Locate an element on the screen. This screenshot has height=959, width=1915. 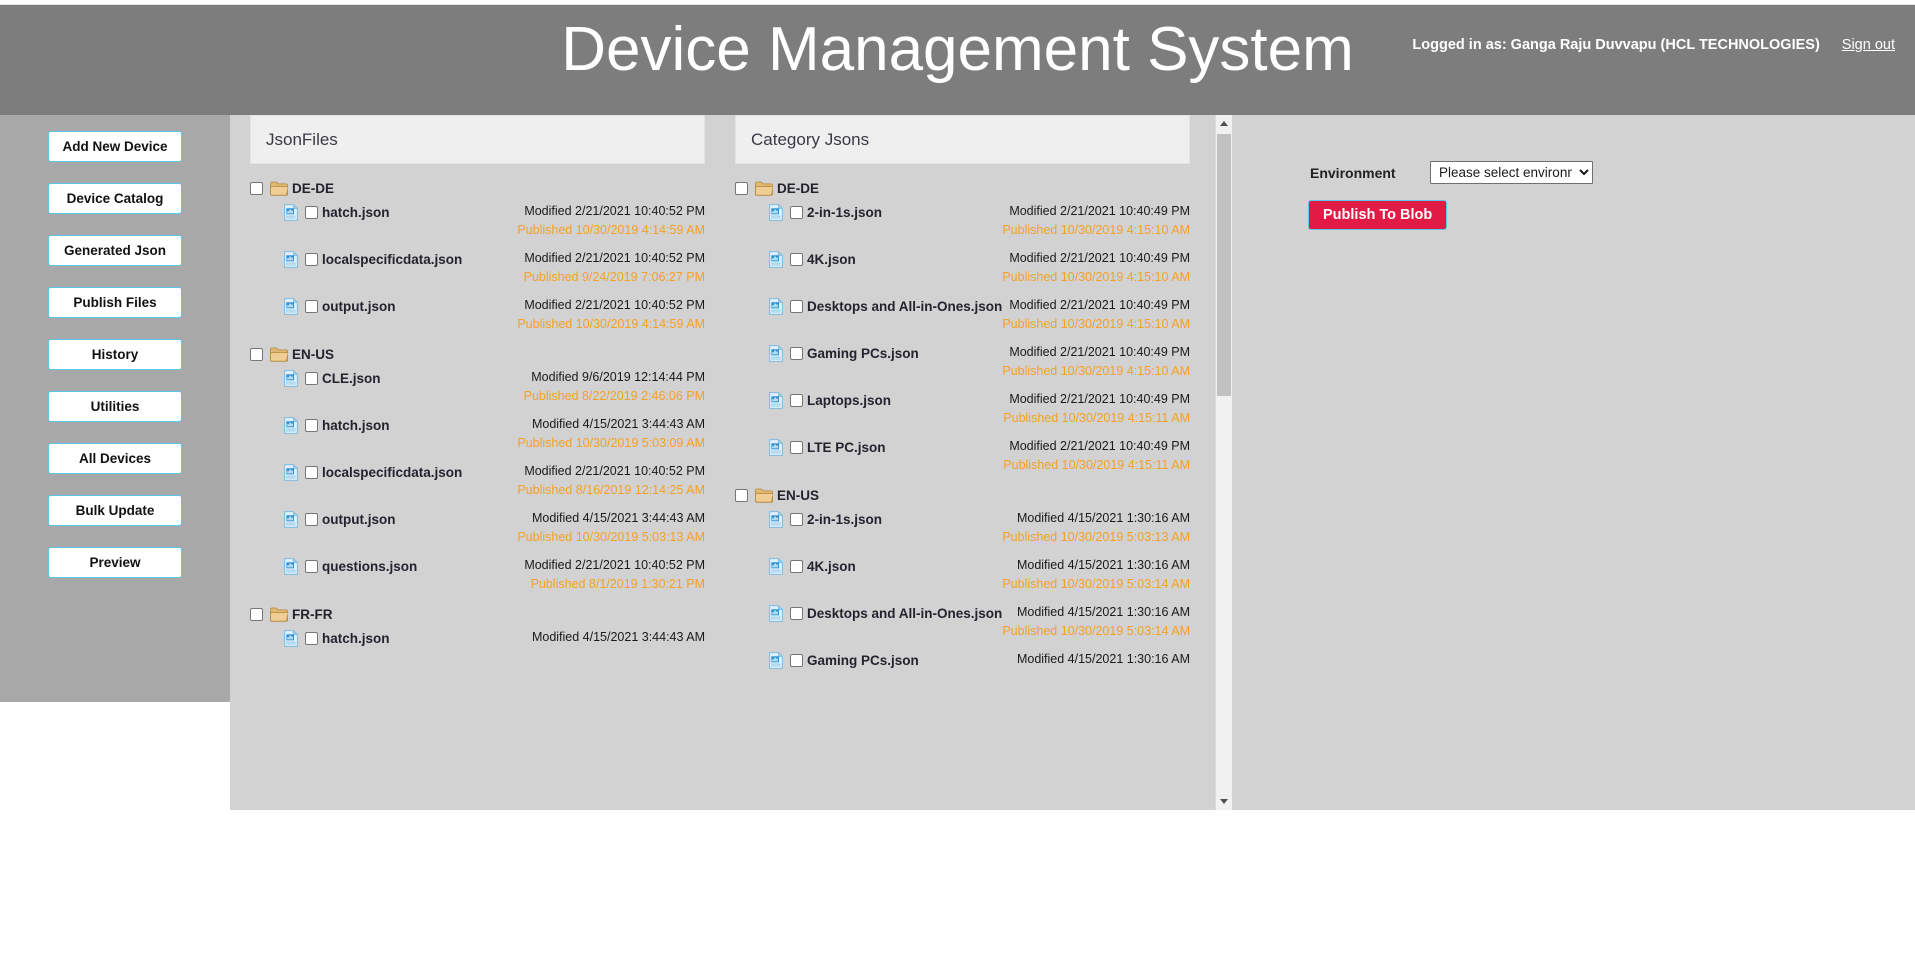
sidebar-item-preview: Preview is located at coordinates (115, 562).